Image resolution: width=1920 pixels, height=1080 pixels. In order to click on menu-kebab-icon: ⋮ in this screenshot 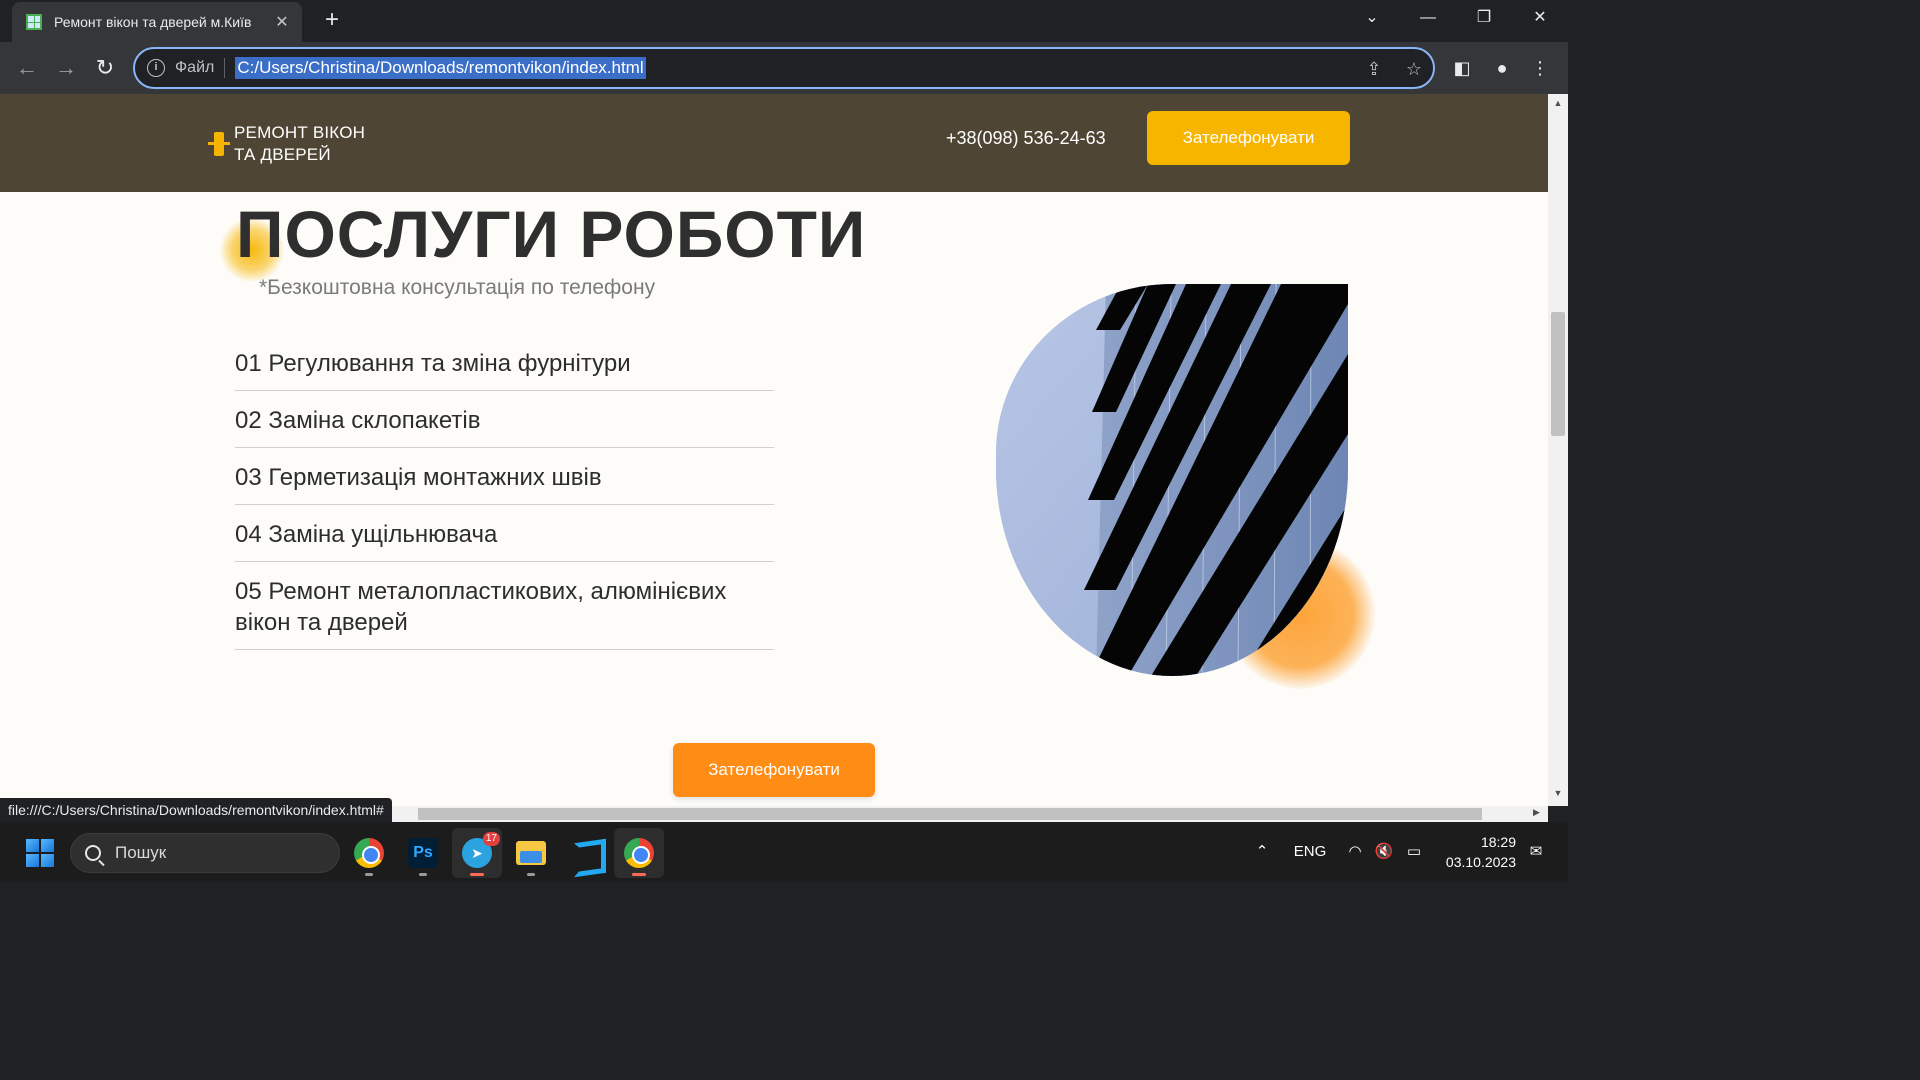, I will do `click(1540, 68)`.